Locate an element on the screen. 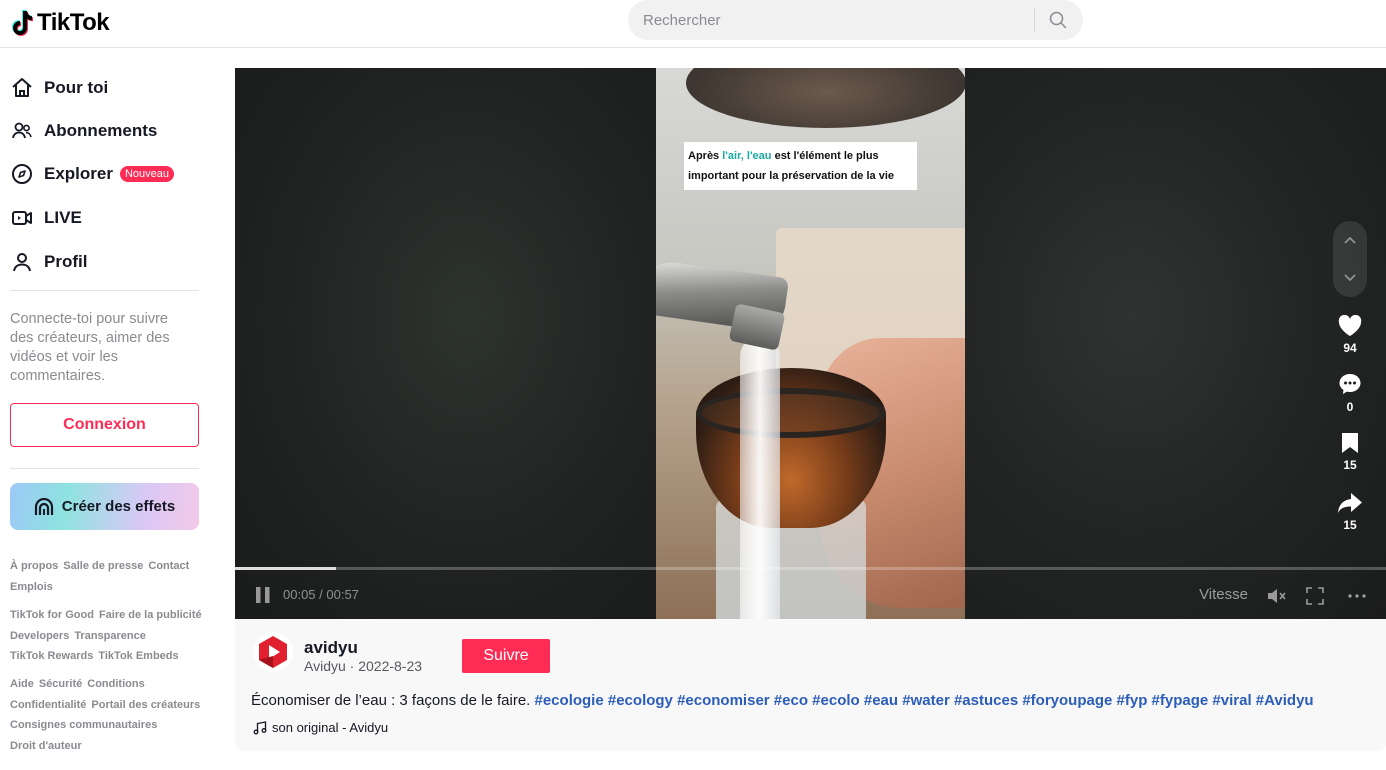  nav-label: Profil is located at coordinates (66, 261).